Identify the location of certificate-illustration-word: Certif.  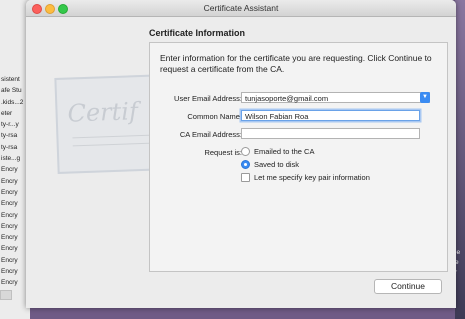
(103, 112).